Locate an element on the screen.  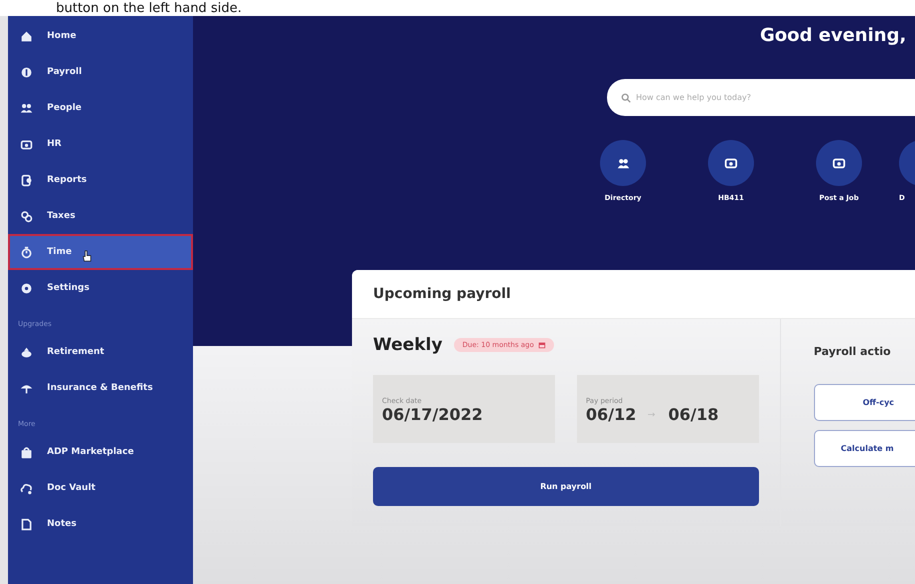
greeting-title: Good evening, is located at coordinates (833, 35).